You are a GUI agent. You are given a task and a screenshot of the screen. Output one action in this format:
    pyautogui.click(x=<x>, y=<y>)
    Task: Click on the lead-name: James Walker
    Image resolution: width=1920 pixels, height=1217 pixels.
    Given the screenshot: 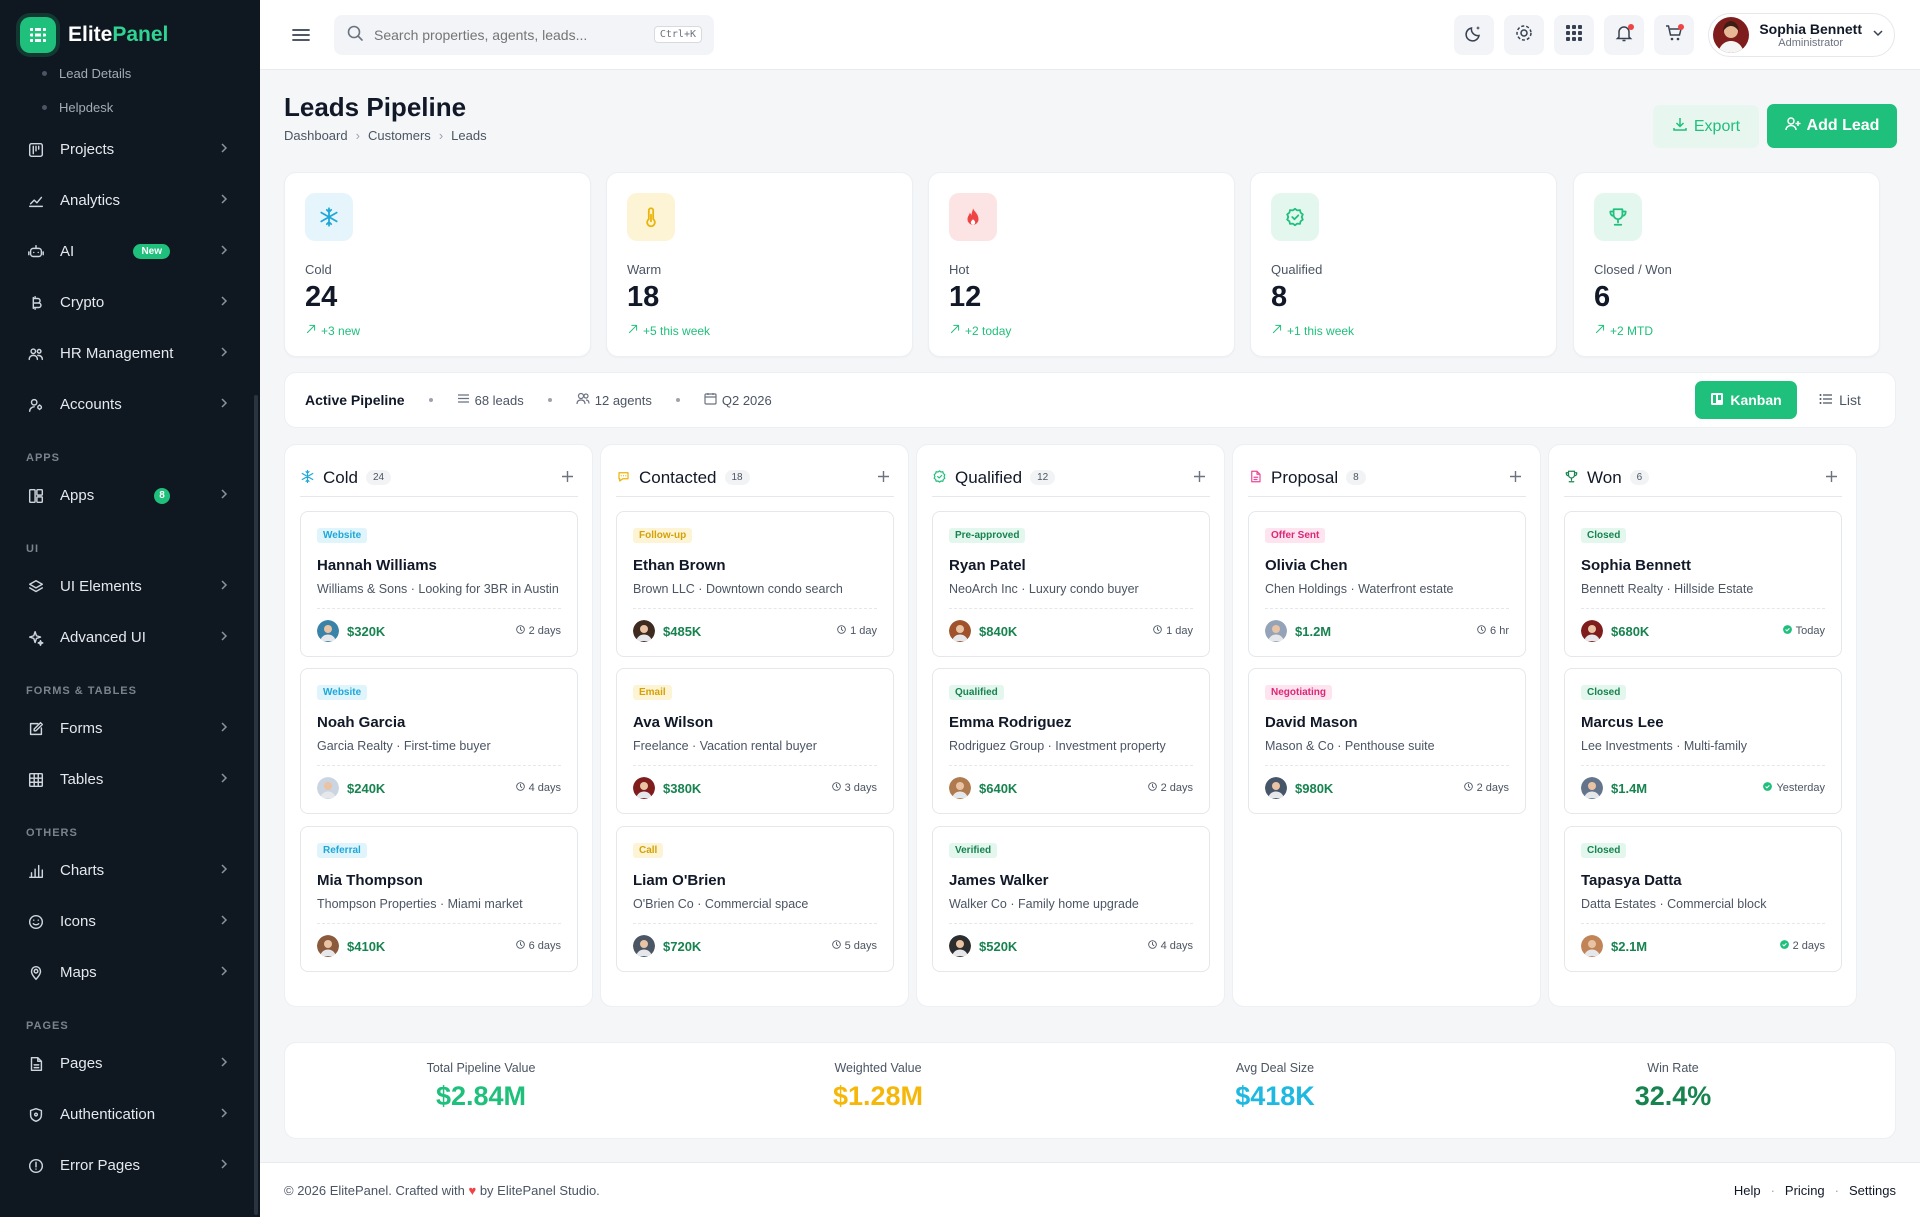 What is the action you would take?
    pyautogui.click(x=999, y=880)
    